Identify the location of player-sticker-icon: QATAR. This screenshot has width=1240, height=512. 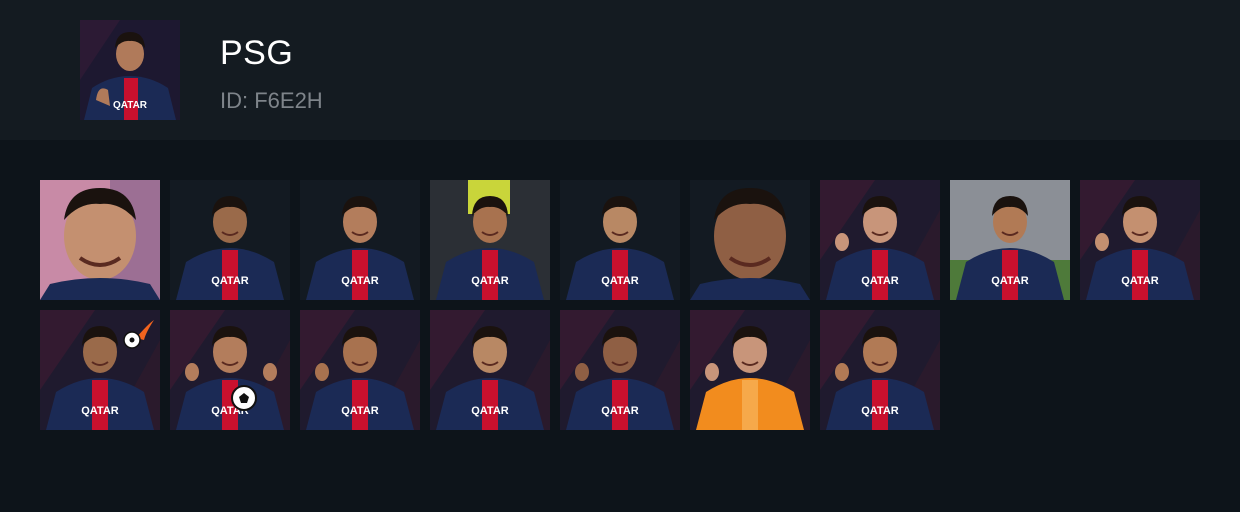
(130, 70).